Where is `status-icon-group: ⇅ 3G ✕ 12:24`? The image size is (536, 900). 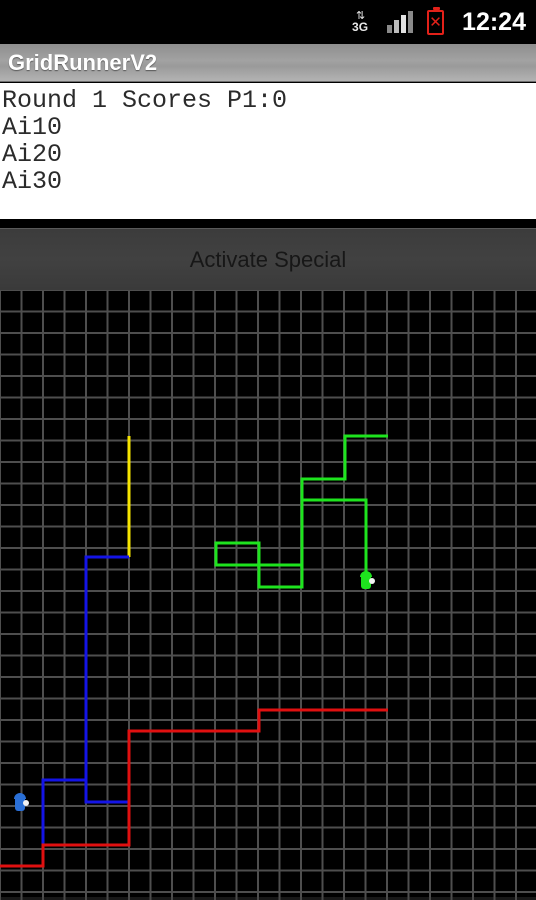 status-icon-group: ⇅ 3G ✕ 12:24 is located at coordinates (436, 22).